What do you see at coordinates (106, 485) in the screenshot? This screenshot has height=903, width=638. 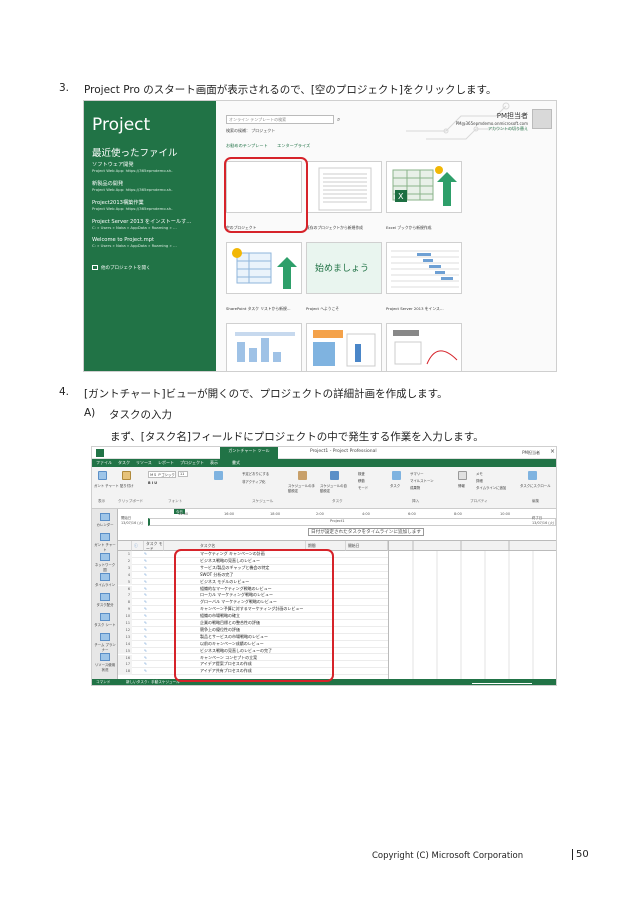 I see `gantt-view-button: ガント チャート` at bounding box center [106, 485].